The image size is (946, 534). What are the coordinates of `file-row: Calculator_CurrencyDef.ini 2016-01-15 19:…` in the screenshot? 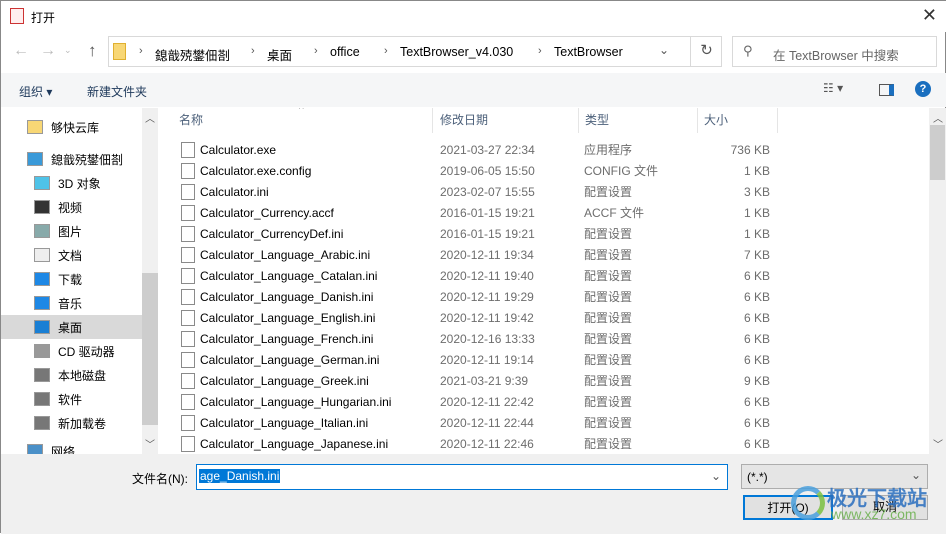 It's located at (471, 234).